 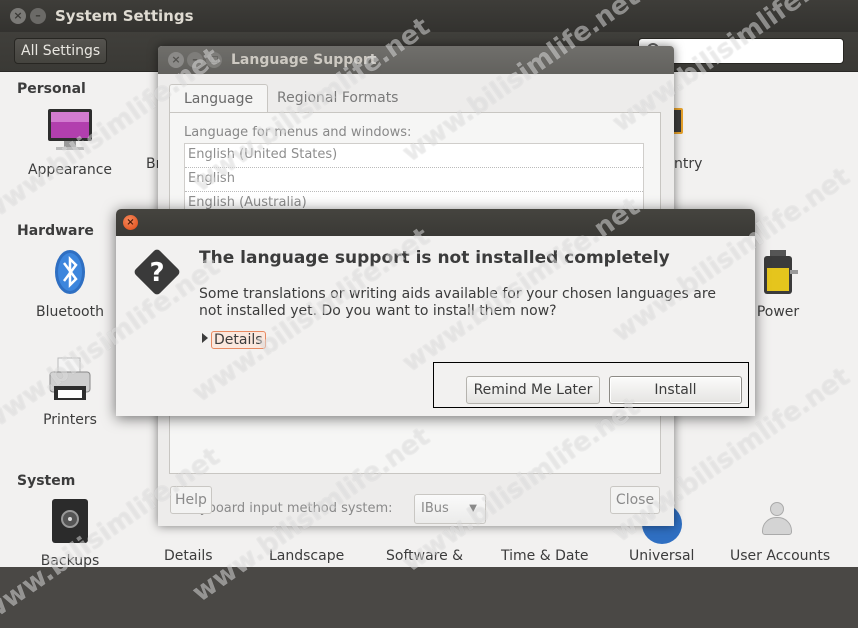 I want to click on details-expander: Details, so click(x=234, y=340).